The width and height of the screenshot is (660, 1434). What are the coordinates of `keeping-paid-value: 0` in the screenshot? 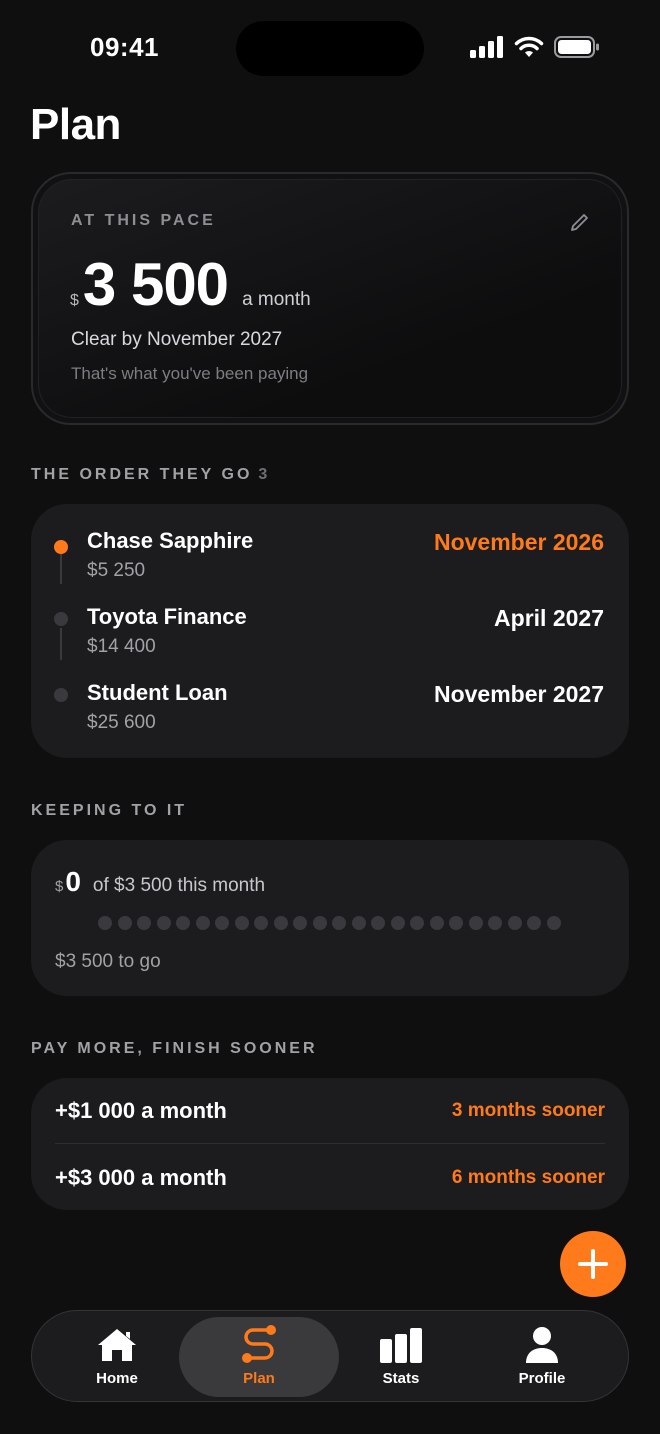 It's located at (73, 881).